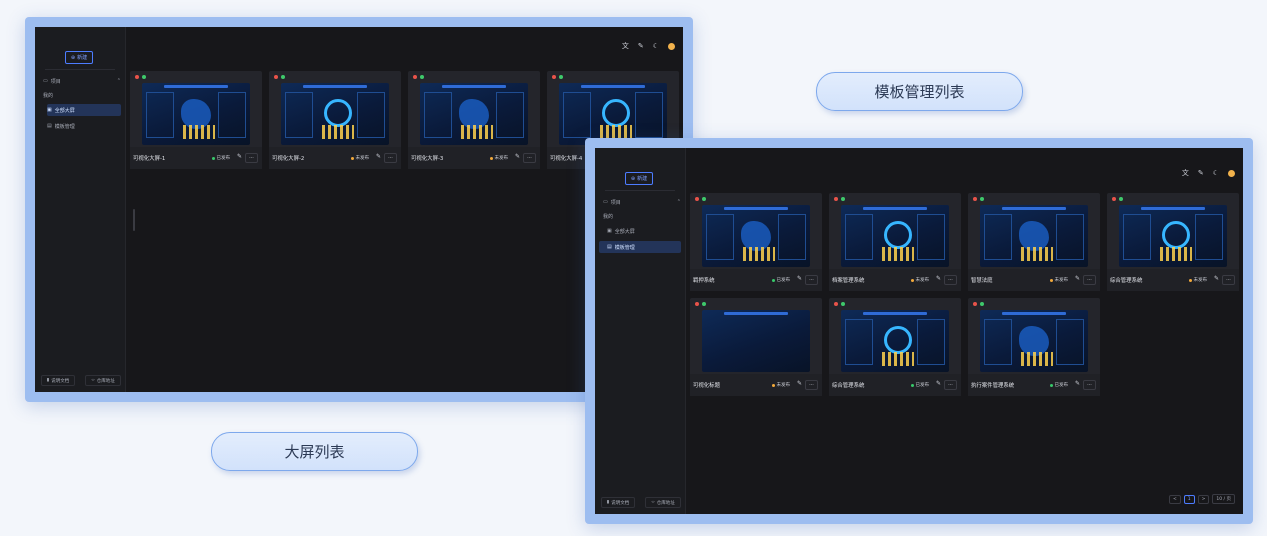  I want to click on project-card: 执行案件管理系统 已发布 ✎ ···, so click(1034, 347).